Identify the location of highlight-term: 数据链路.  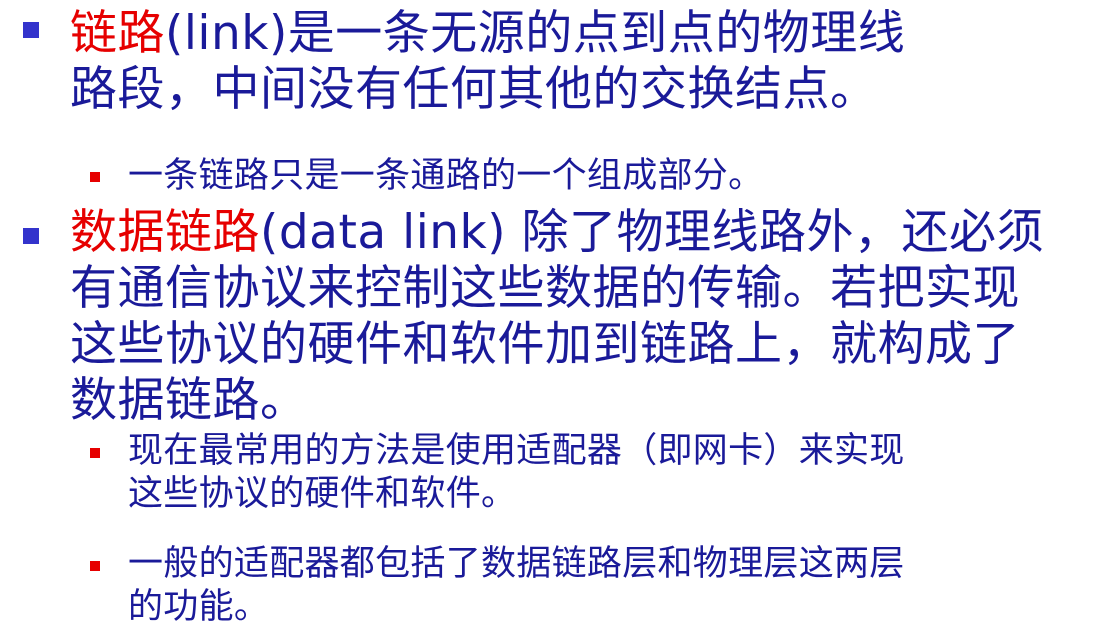
(165, 232).